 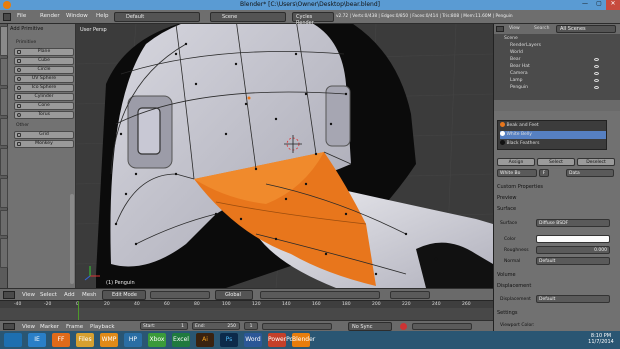 What do you see at coordinates (44, 88) in the screenshot?
I see `ico-sphere-button: Ico Sphere` at bounding box center [44, 88].